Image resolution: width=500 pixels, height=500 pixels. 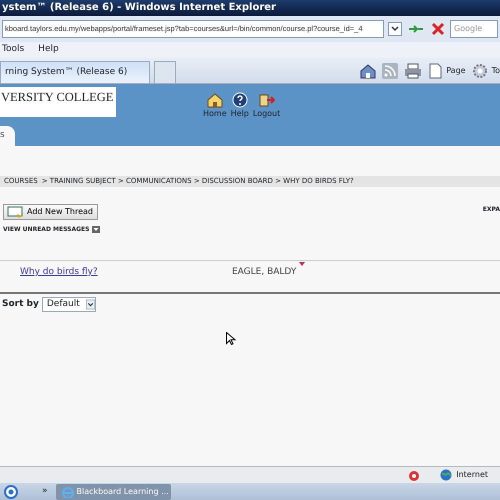 What do you see at coordinates (438, 29) in the screenshot?
I see `close-icon` at bounding box center [438, 29].